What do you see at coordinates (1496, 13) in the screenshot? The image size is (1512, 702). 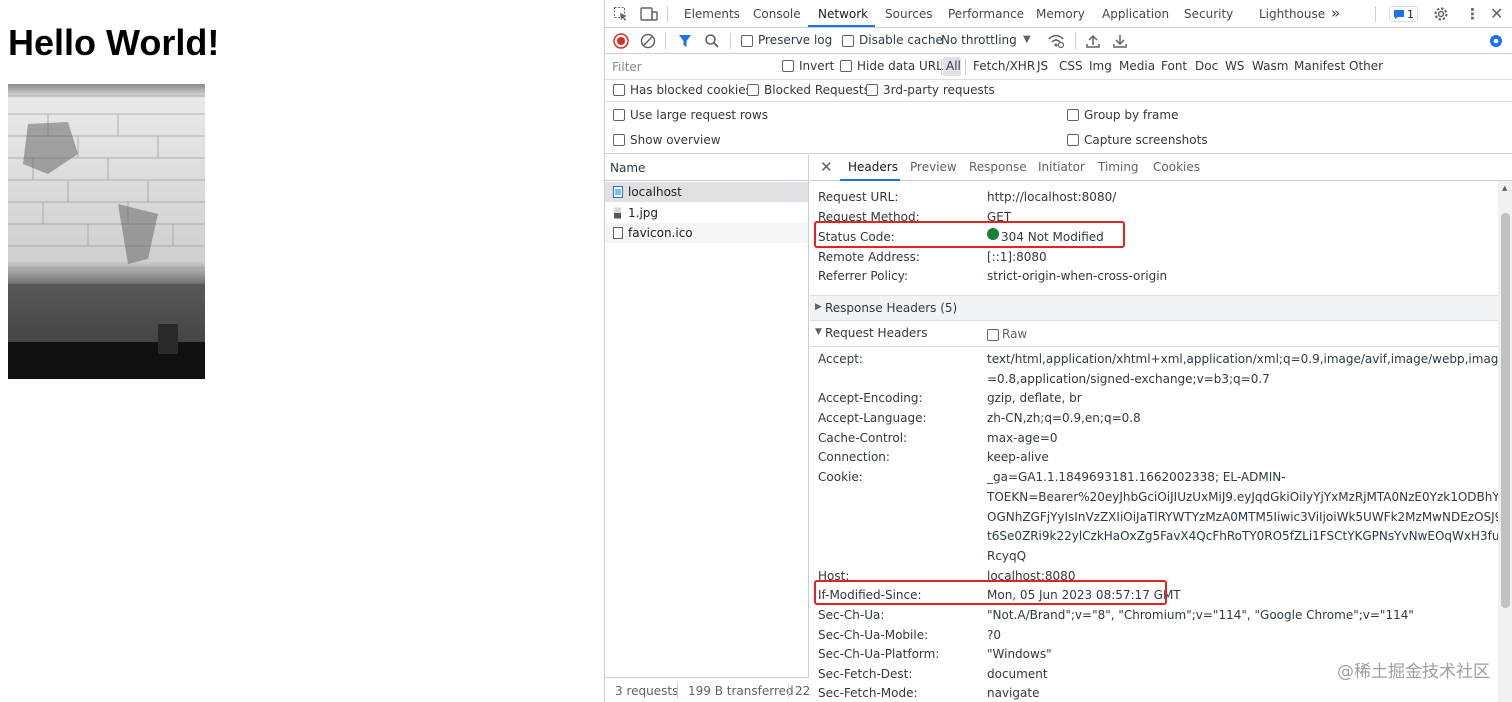 I see `close-devtools-icon: ✕` at bounding box center [1496, 13].